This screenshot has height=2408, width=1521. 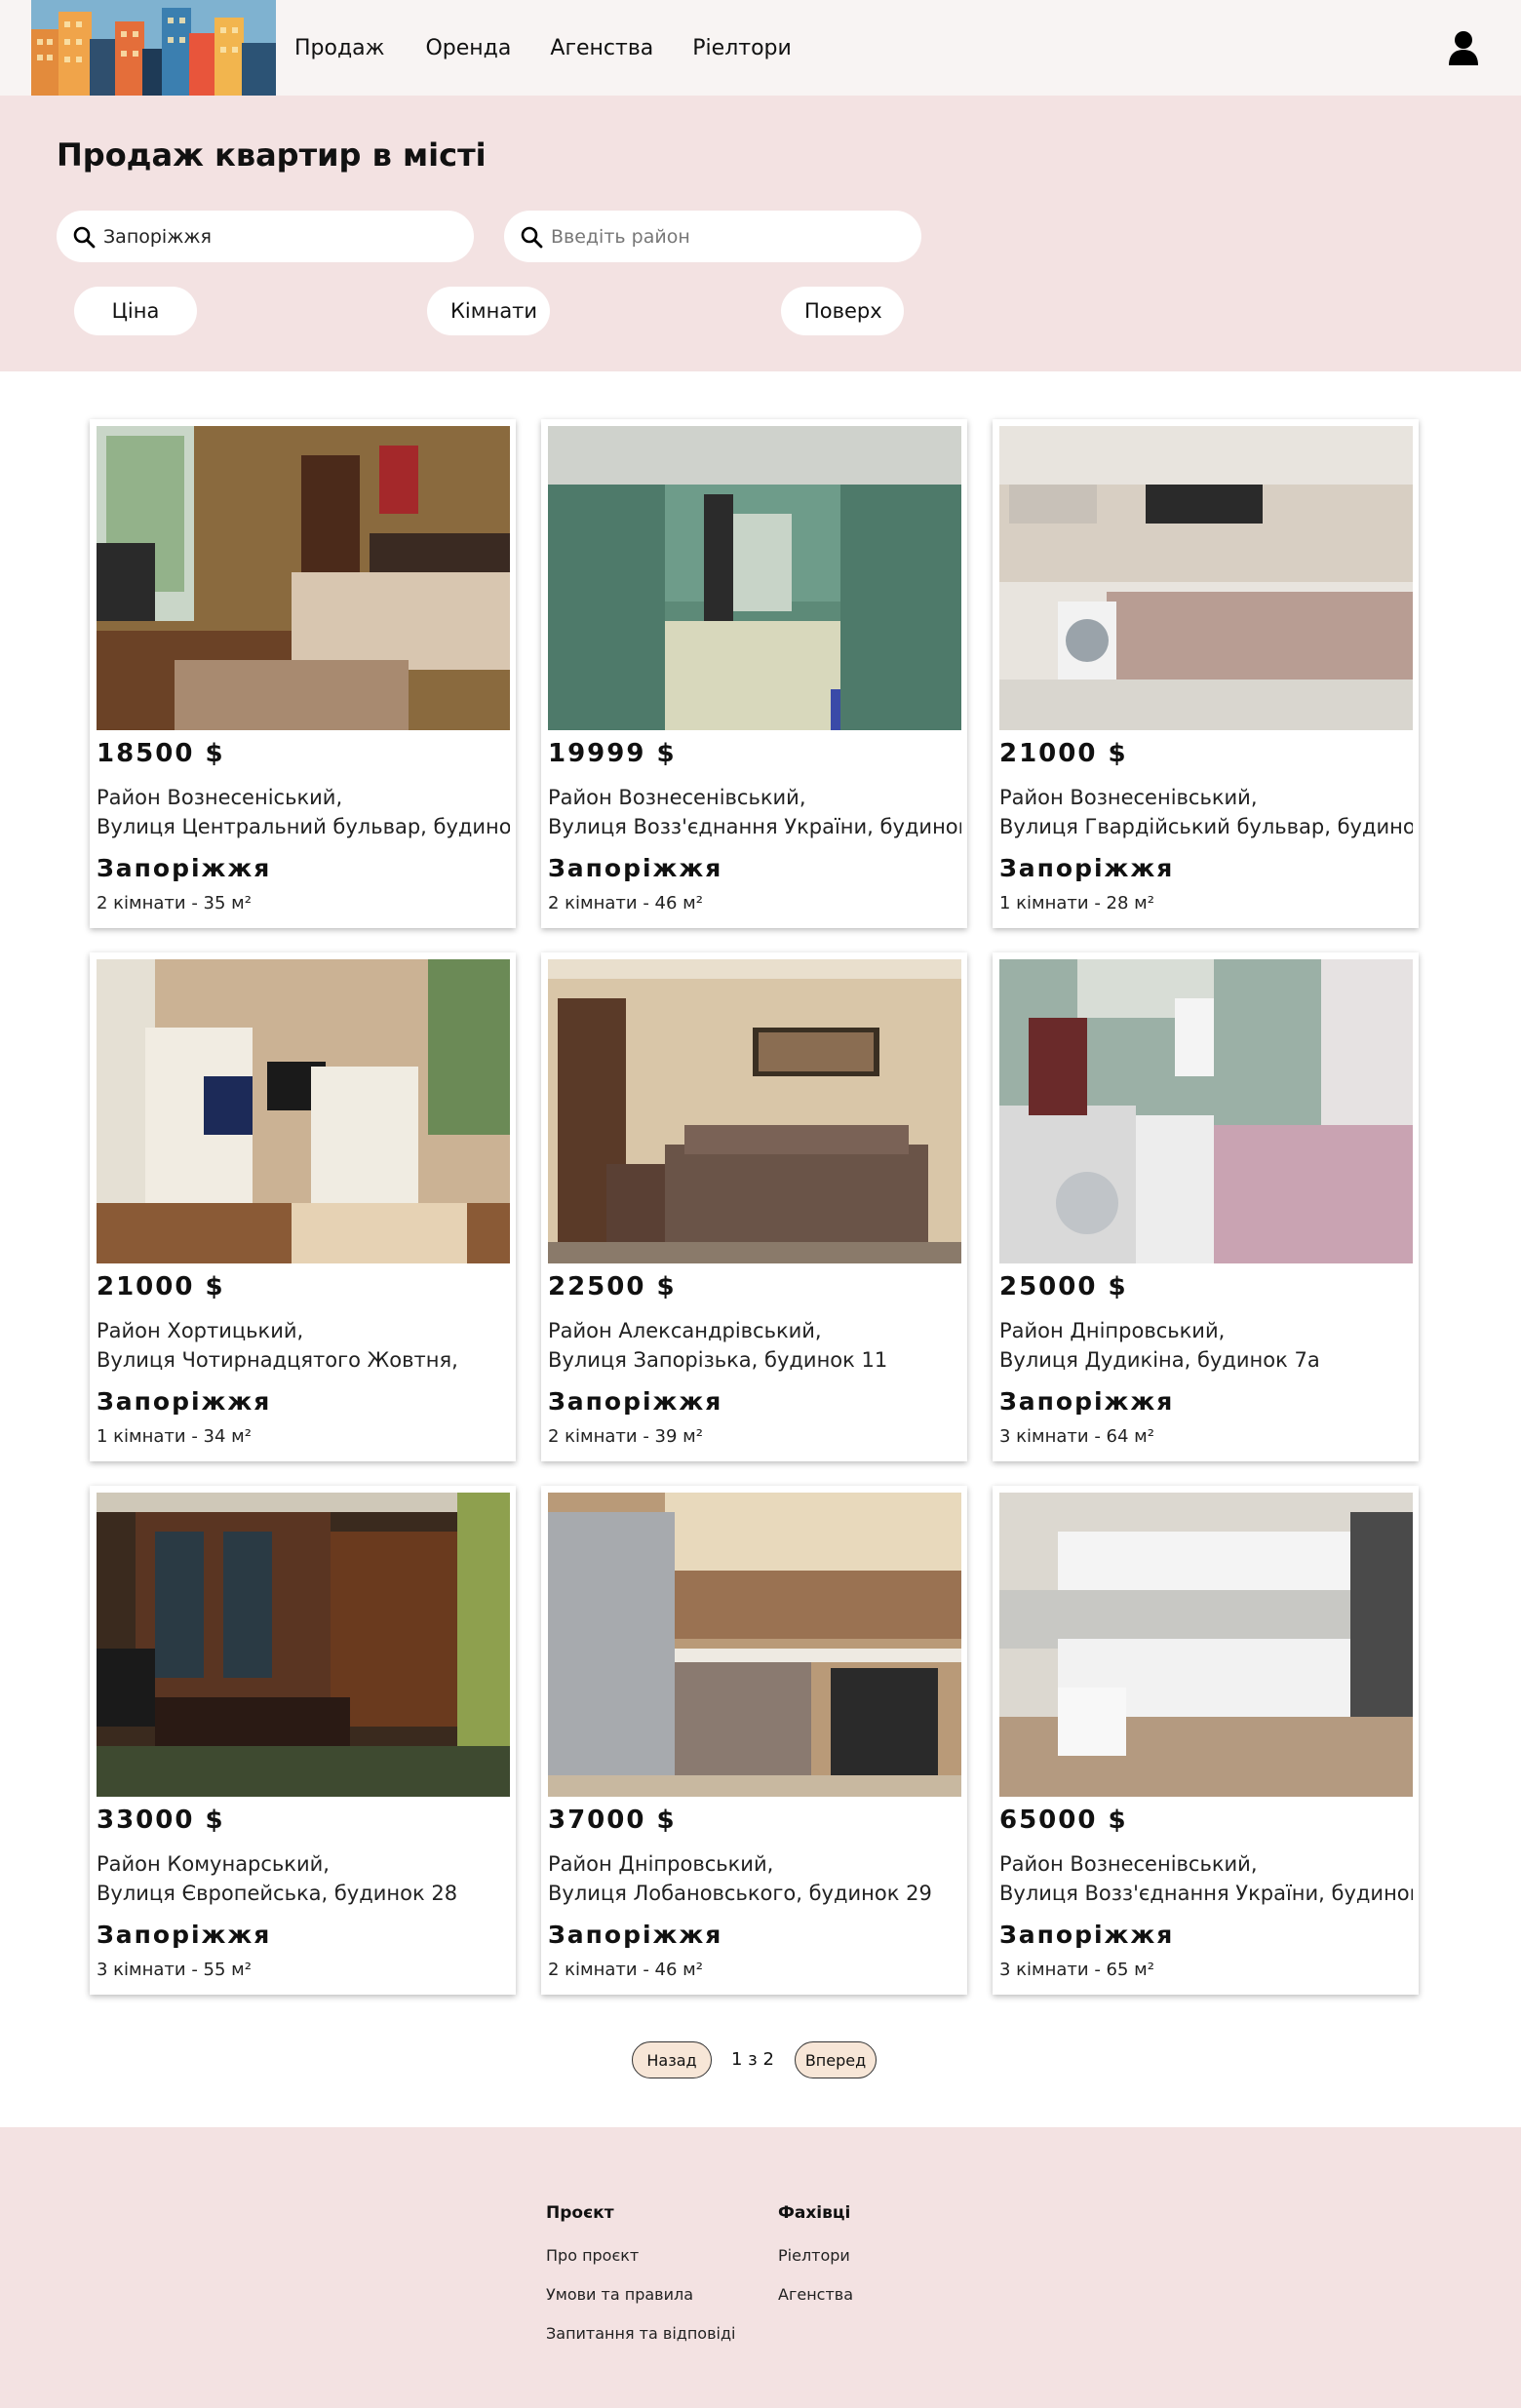 I want to click on listing-rooms-area: 3 кімнати - 55 м², so click(x=174, y=1970).